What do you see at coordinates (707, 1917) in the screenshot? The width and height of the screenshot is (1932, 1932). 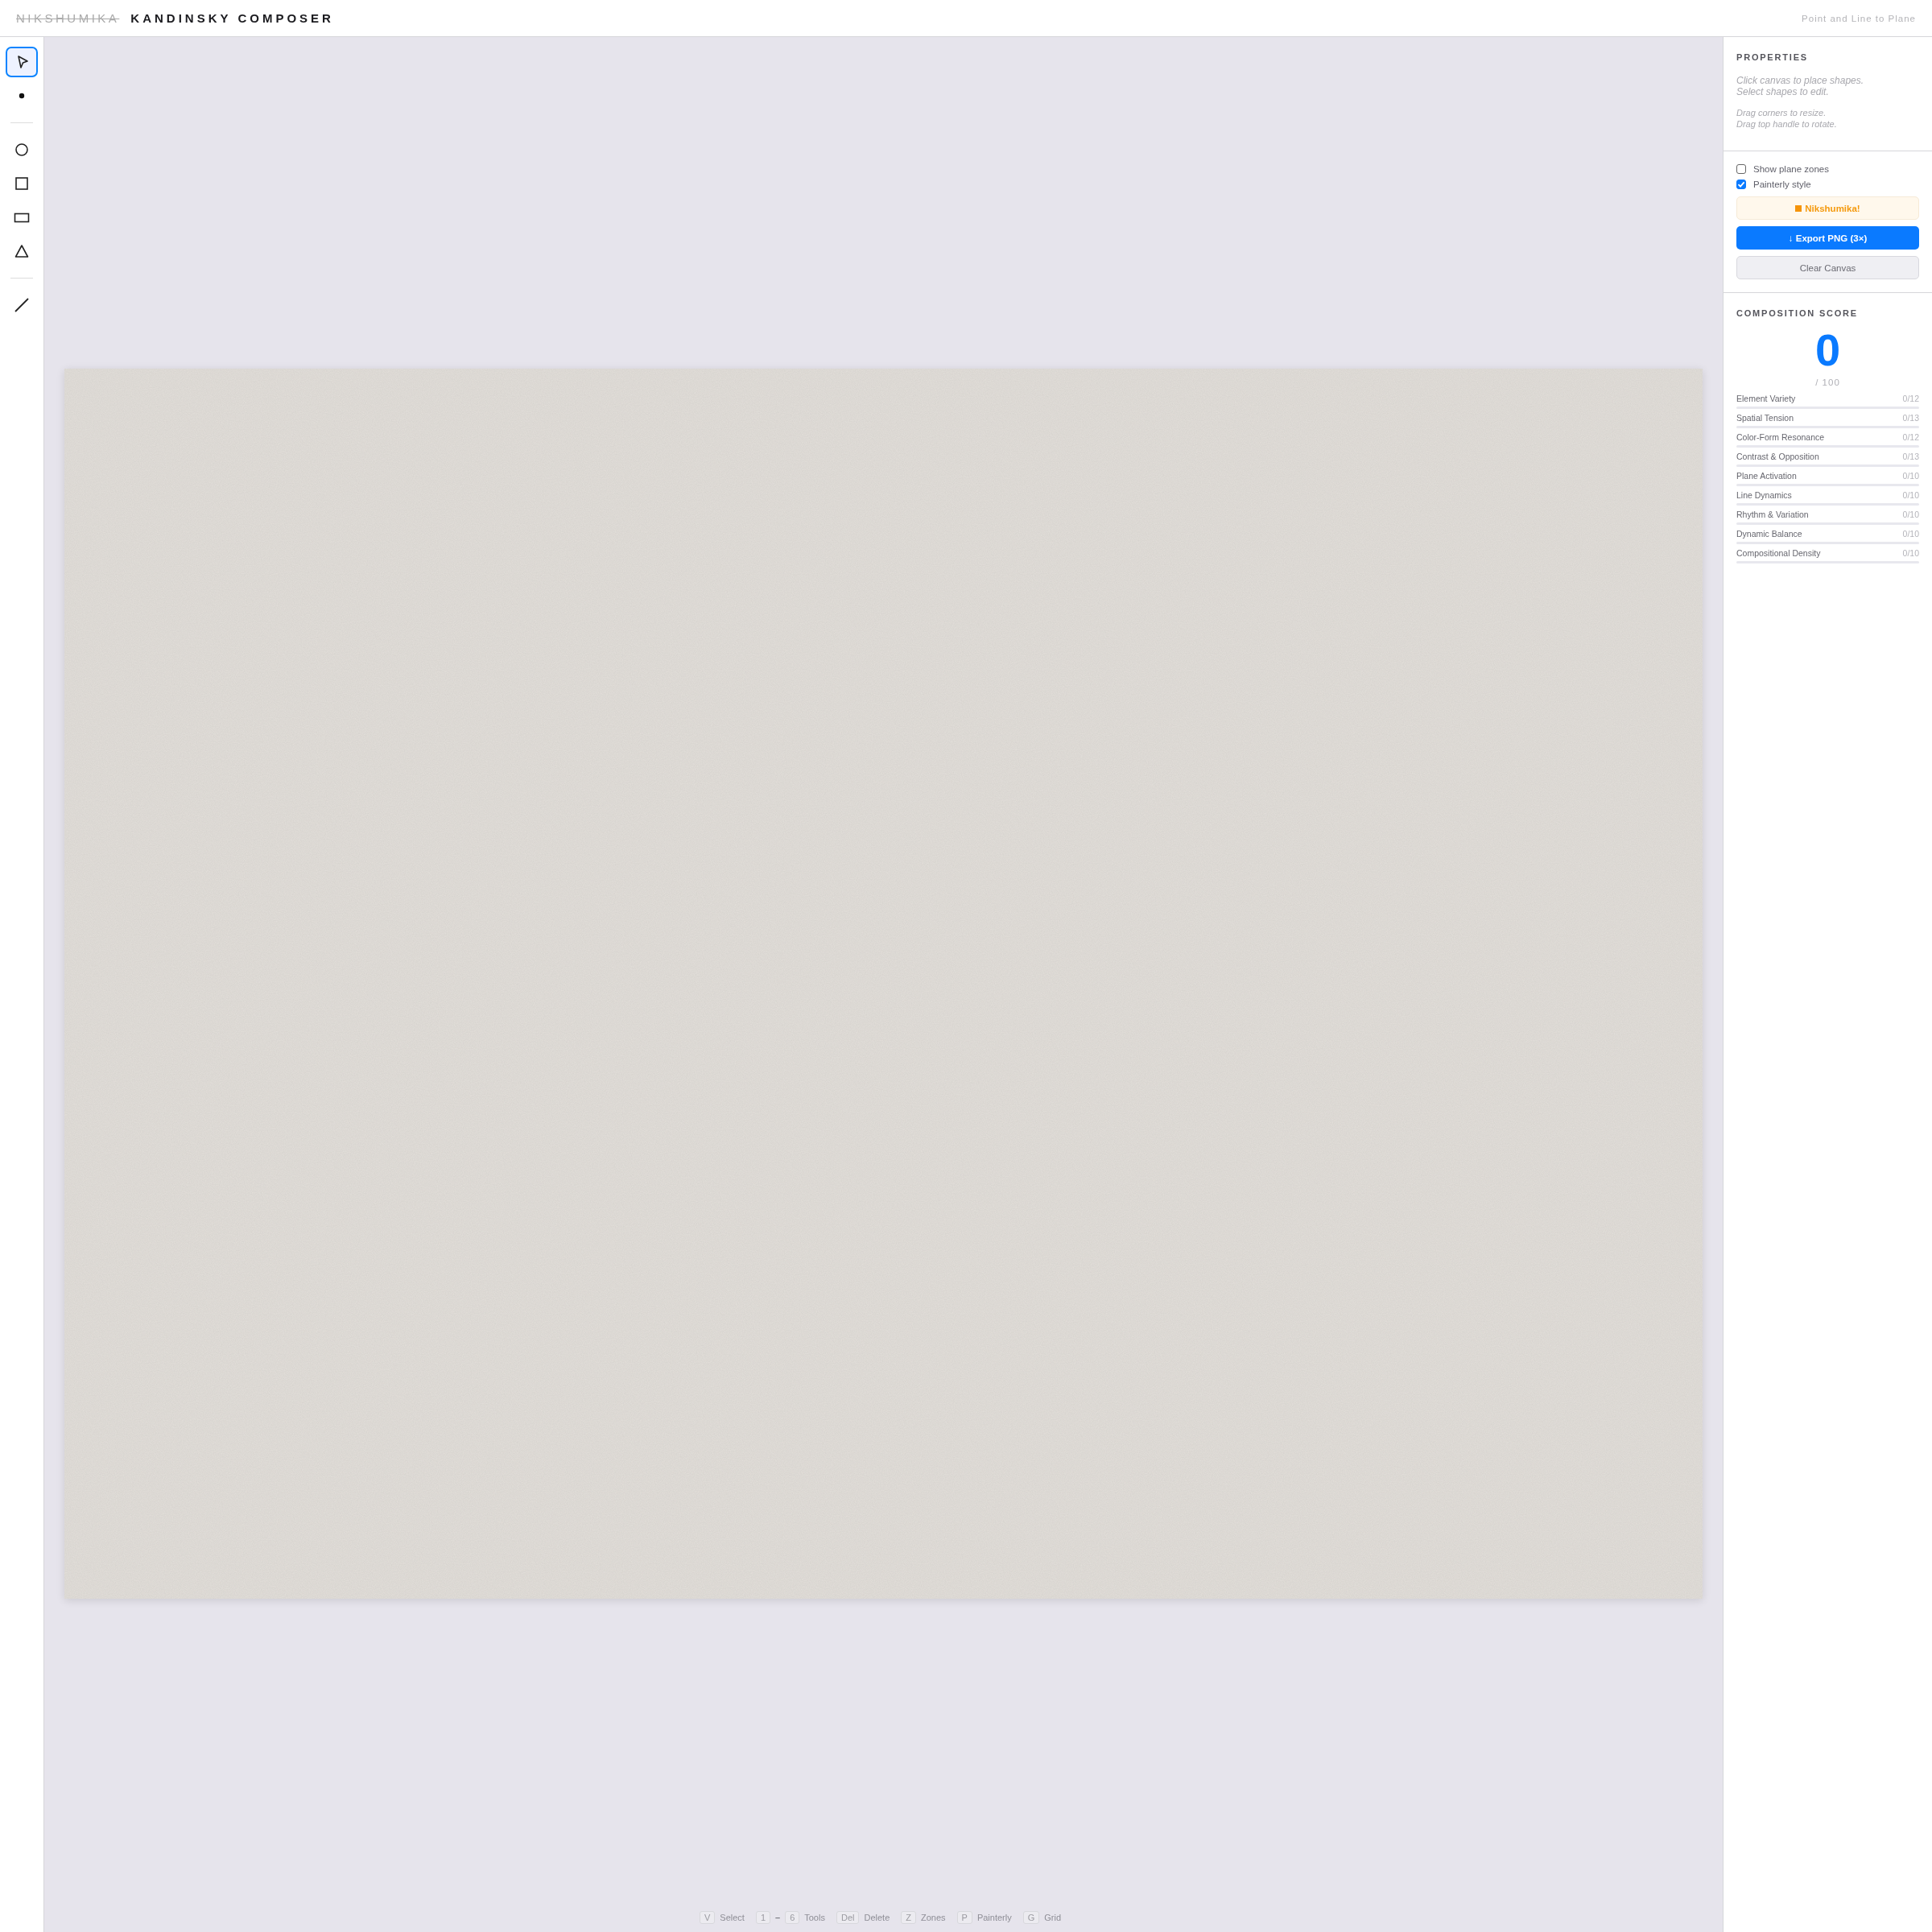 I see `key-cap: V` at bounding box center [707, 1917].